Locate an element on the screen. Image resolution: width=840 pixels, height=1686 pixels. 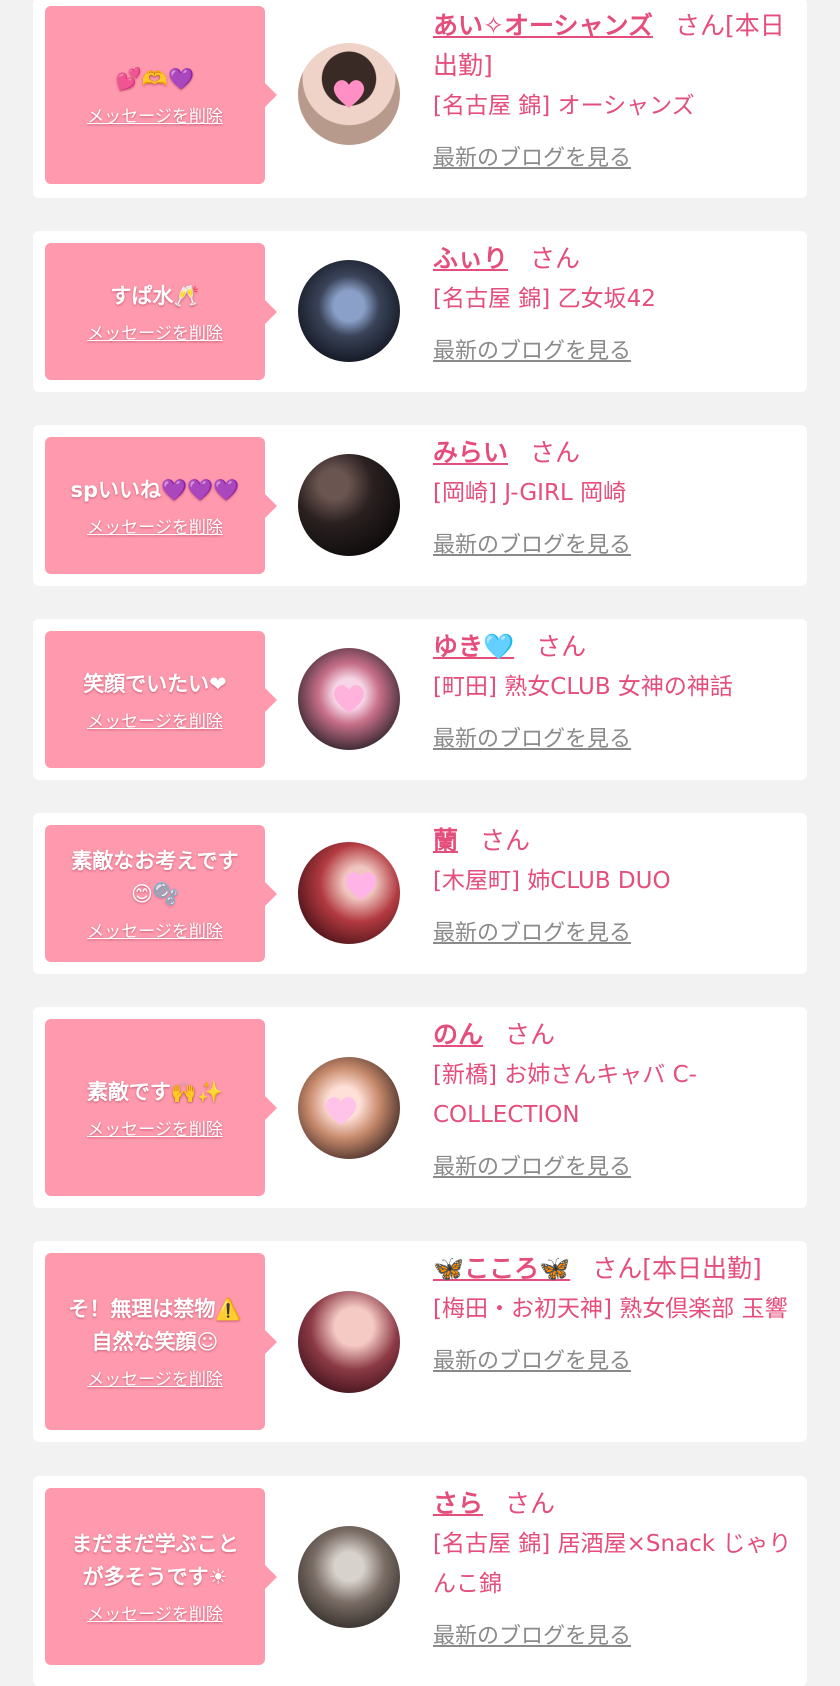
shop-info: [岡崎] J-GIRL 岡崎 is located at coordinates (530, 493).